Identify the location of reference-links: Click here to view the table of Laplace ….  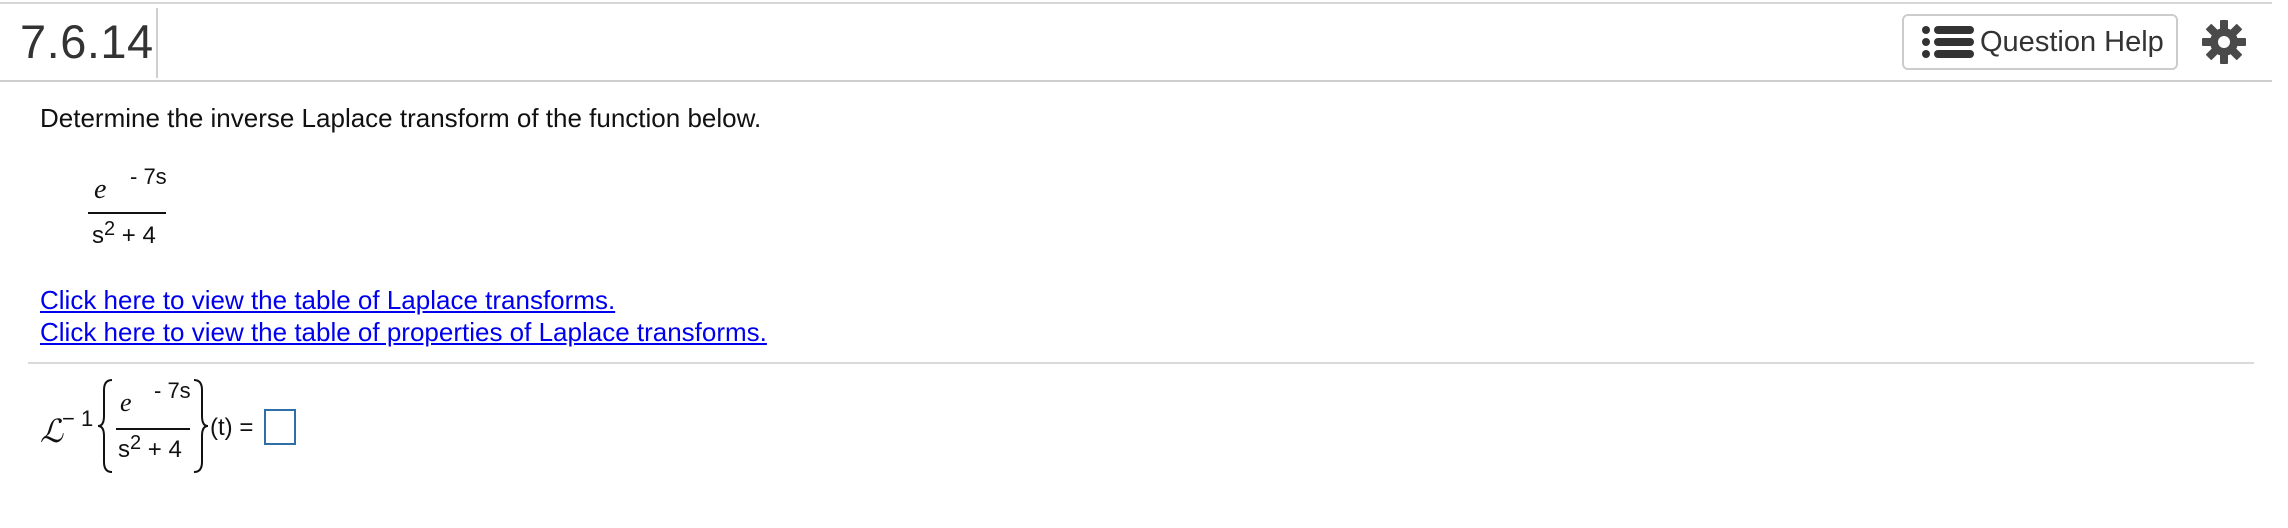
(403, 316).